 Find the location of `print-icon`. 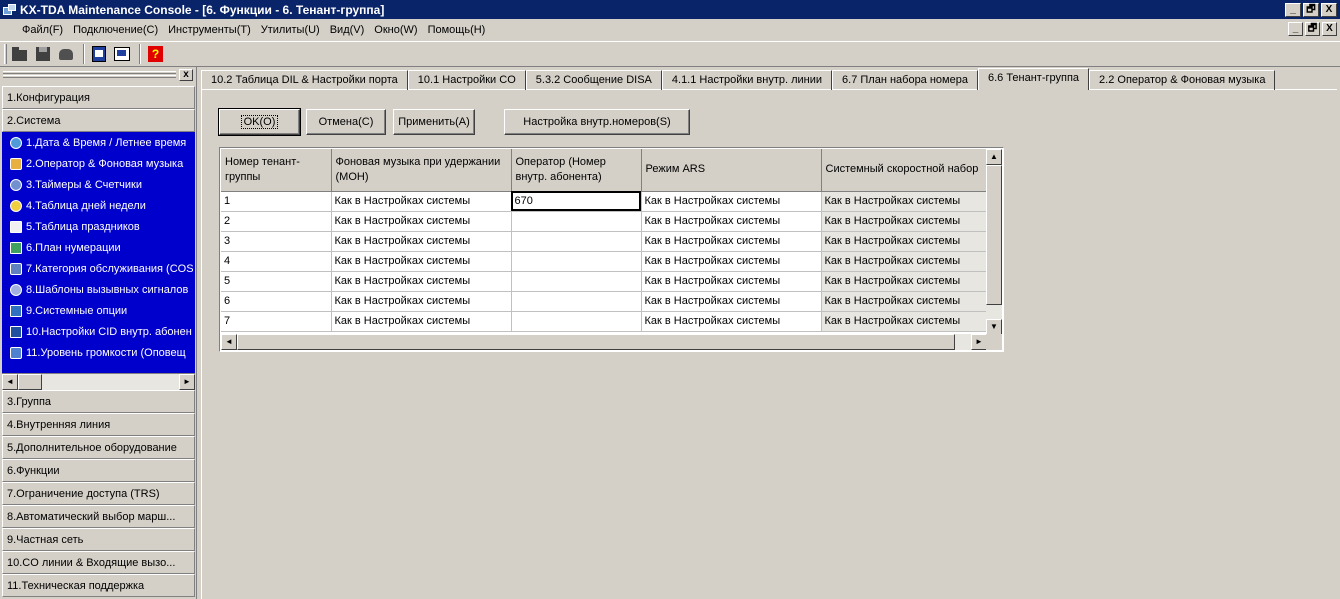

print-icon is located at coordinates (122, 54).